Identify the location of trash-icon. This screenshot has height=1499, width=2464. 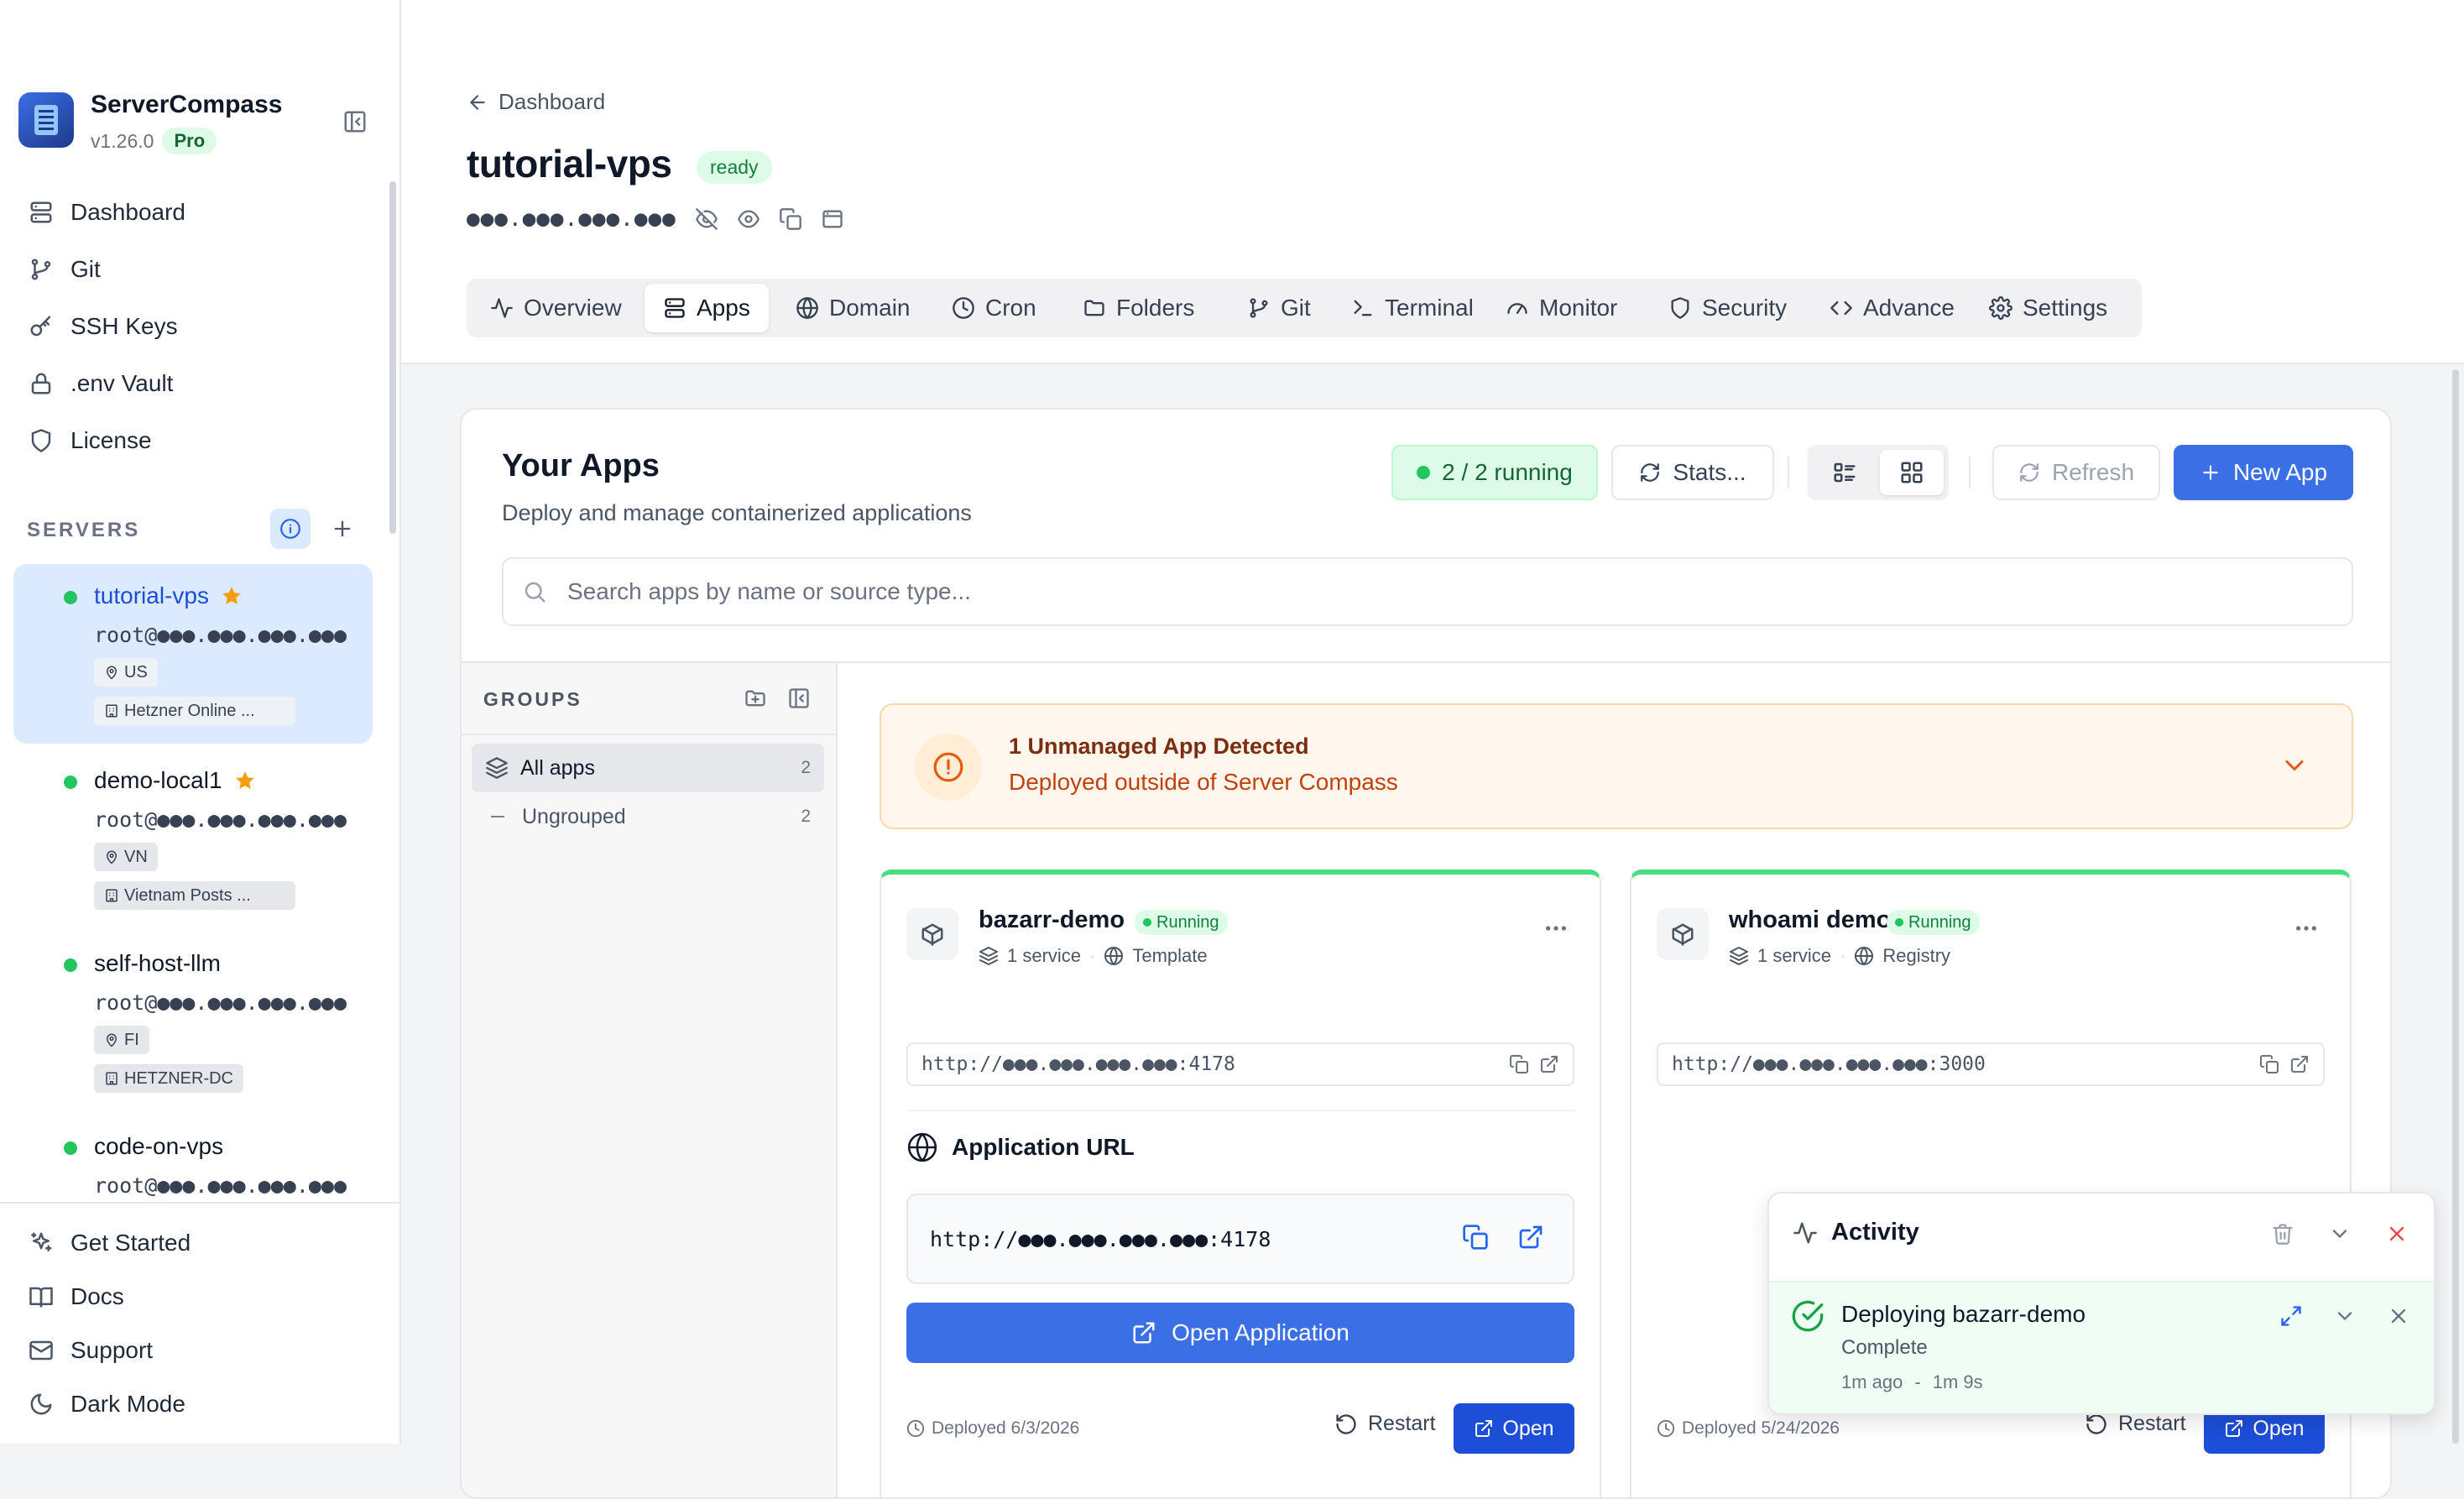
(2282, 1234).